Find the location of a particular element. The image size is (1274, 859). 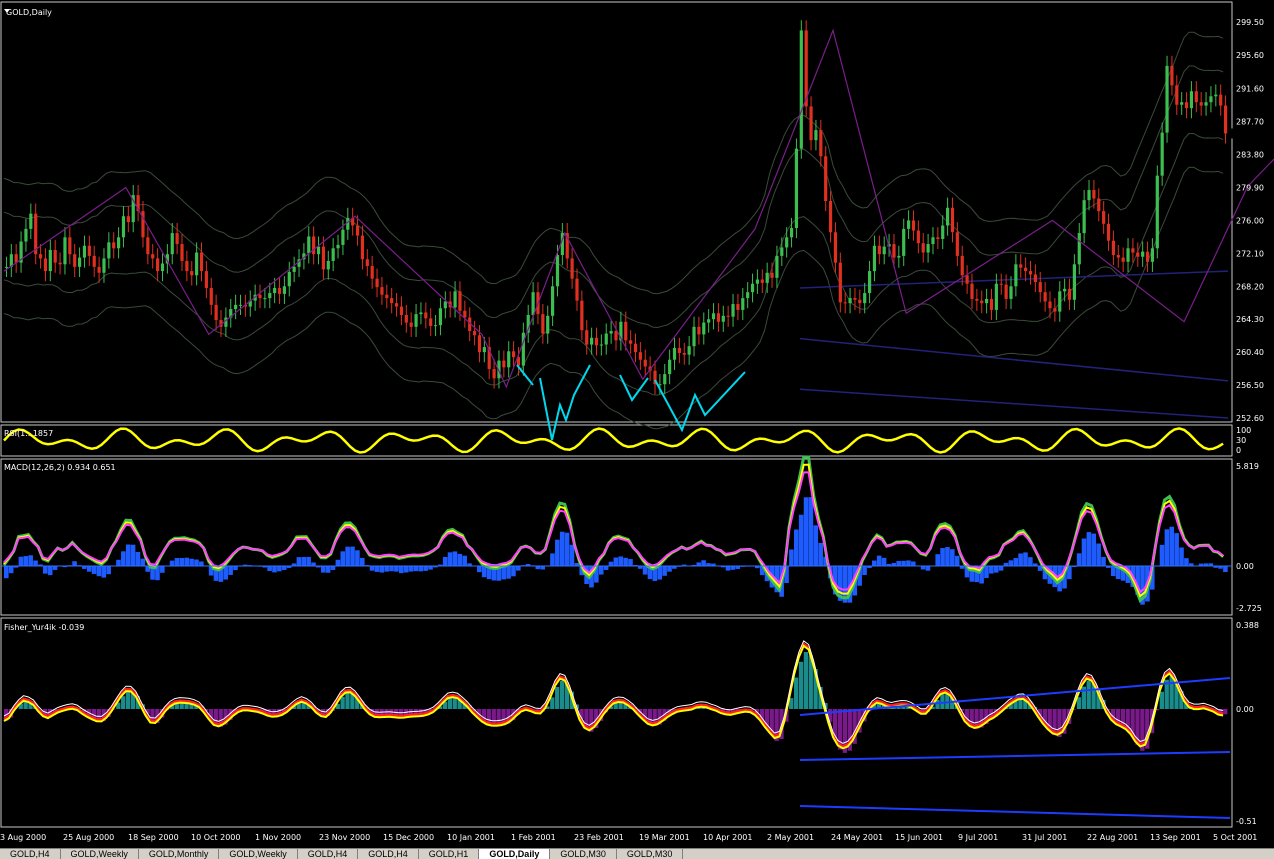

price-tick-label: 291.60 is located at coordinates (1250, 89).